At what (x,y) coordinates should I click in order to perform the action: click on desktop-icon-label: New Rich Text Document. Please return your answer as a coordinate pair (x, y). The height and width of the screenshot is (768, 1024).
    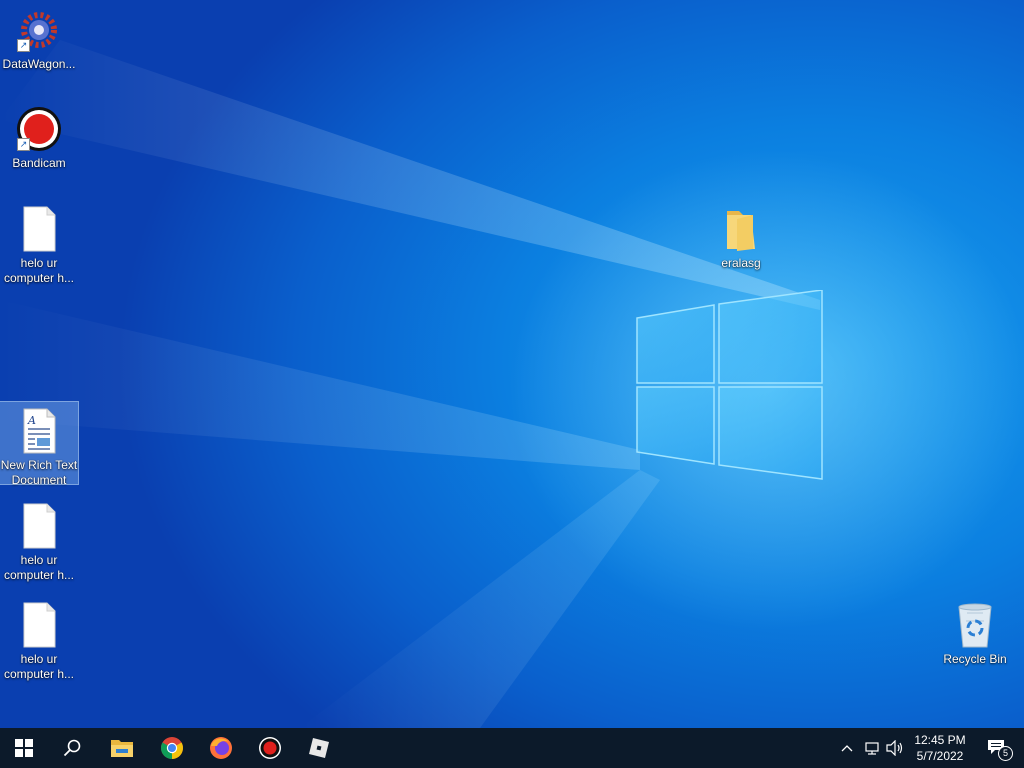
    Looking at the image, I should click on (39, 472).